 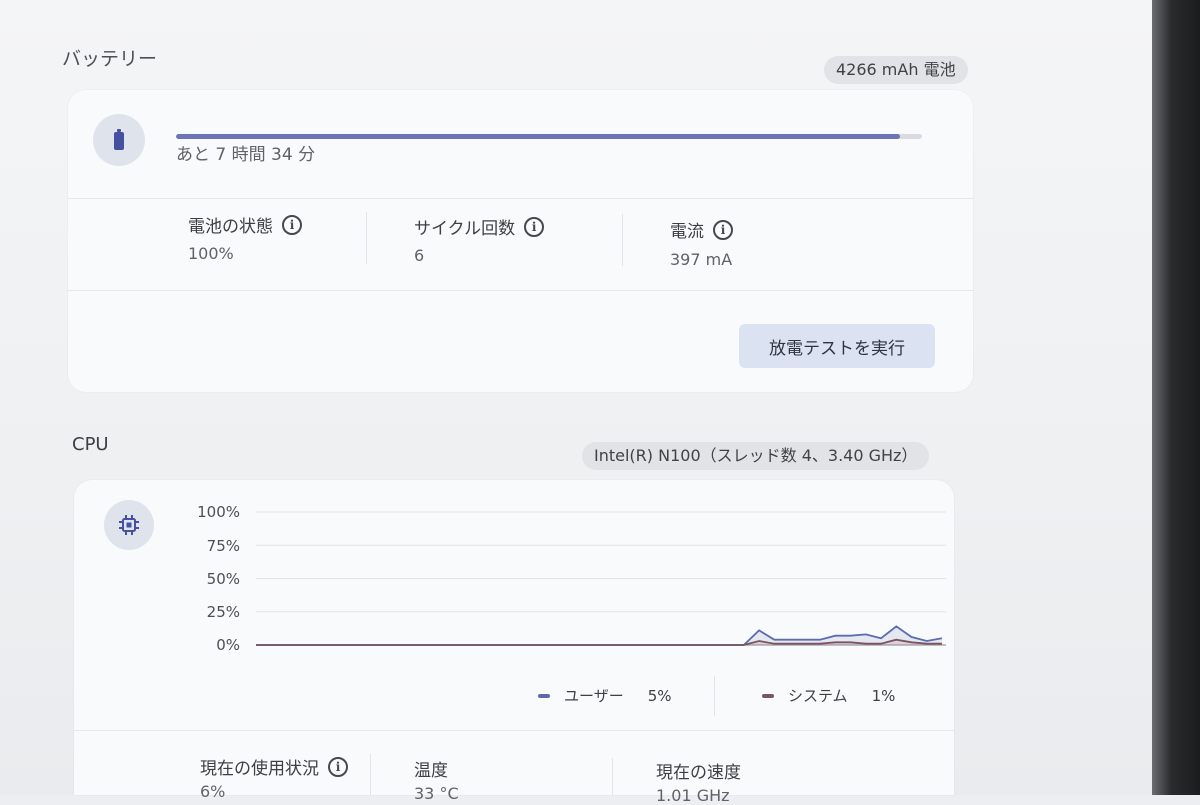 What do you see at coordinates (828, 695) in the screenshot?
I see `legend-system: システム 1%` at bounding box center [828, 695].